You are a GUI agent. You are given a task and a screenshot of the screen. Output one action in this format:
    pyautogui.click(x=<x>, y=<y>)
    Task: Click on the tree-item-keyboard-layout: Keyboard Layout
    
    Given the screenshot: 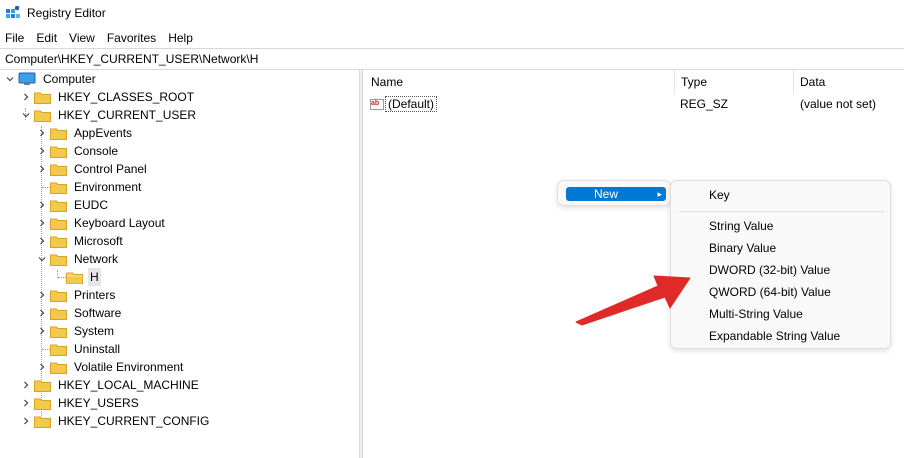 What is the action you would take?
    pyautogui.click(x=101, y=223)
    